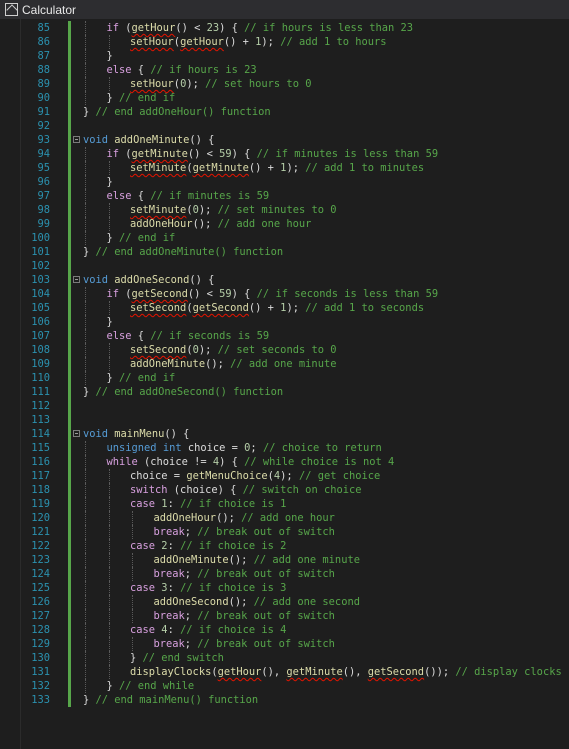 This screenshot has height=749, width=569. Describe the element at coordinates (322, 448) in the screenshot. I see `code-token: // choice to return` at that location.